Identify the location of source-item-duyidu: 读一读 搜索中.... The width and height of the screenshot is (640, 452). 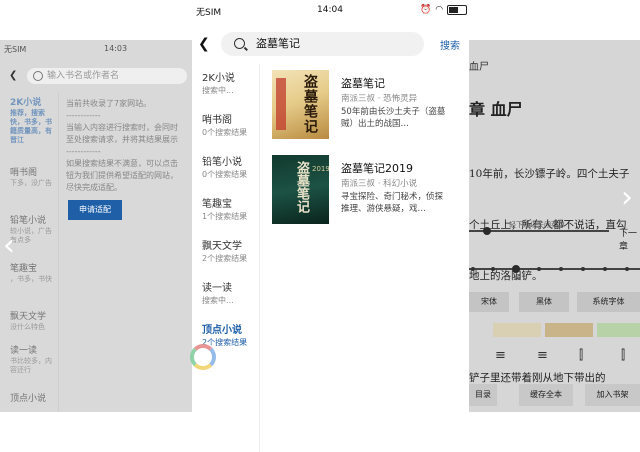
(230, 294).